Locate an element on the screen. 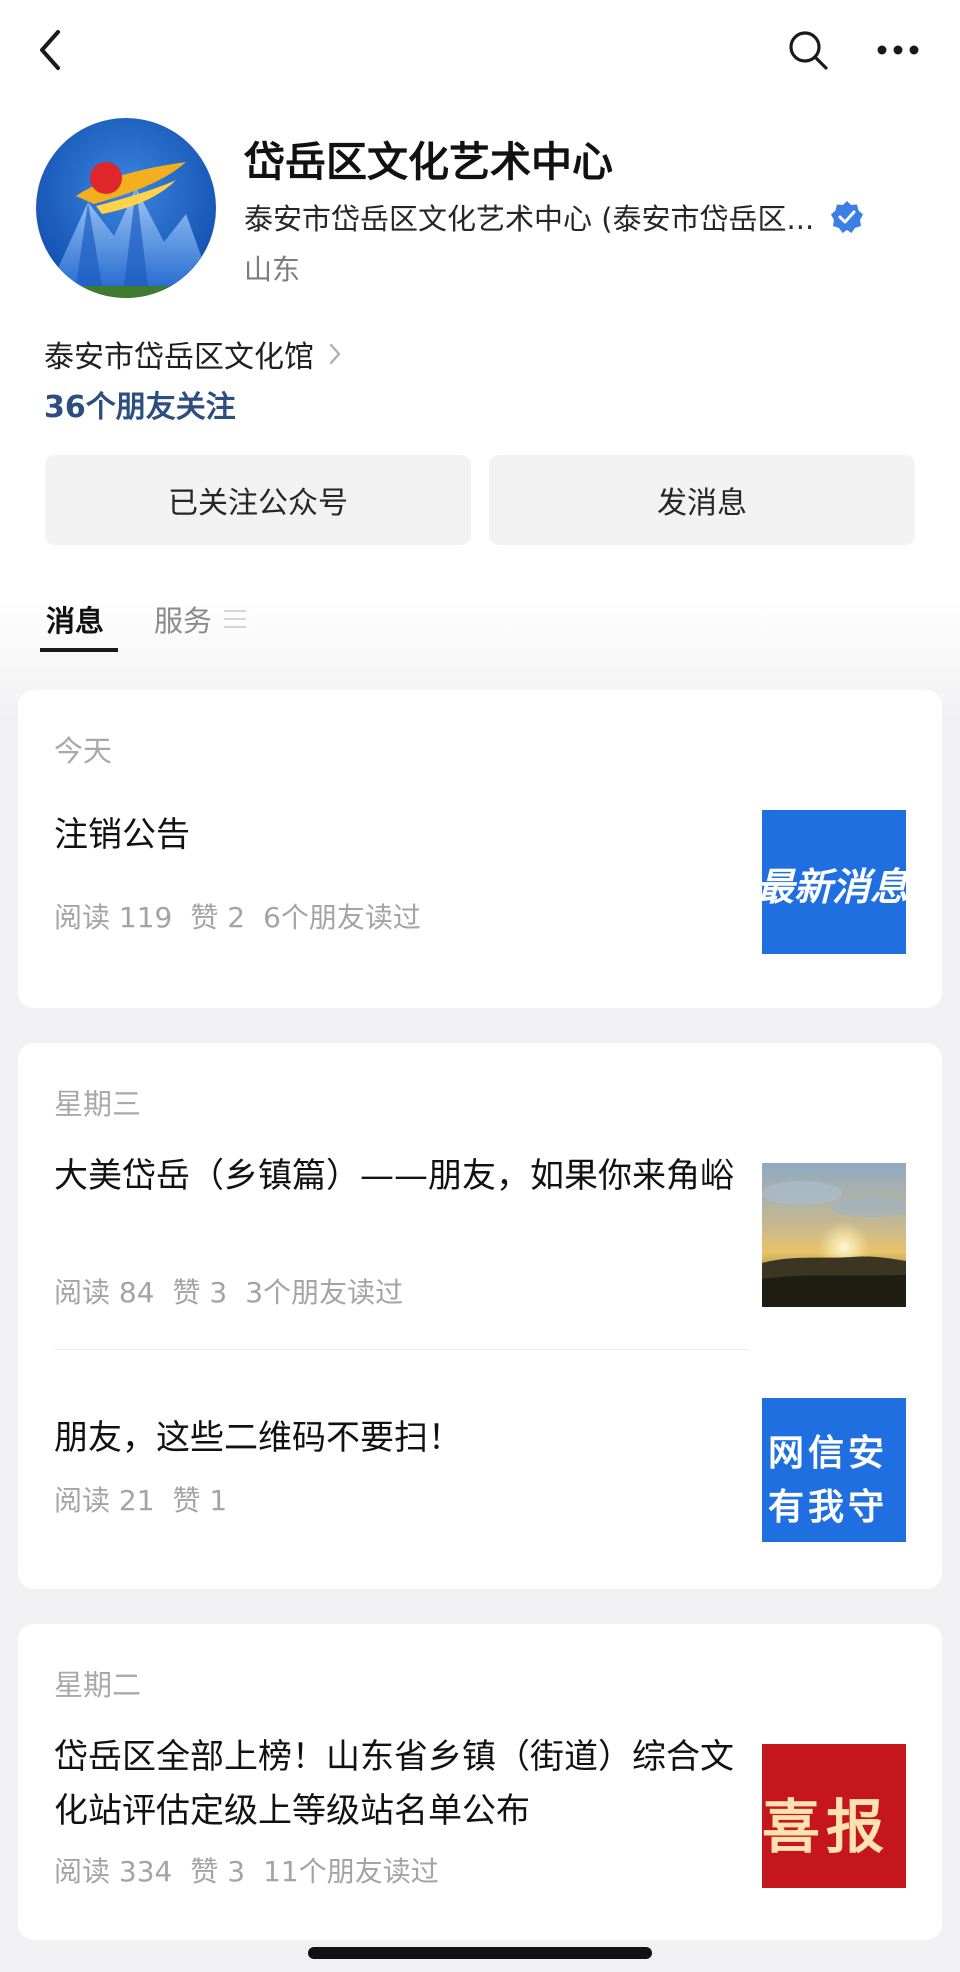 The image size is (960, 1972). article-thumbnail is located at coordinates (834, 1235).